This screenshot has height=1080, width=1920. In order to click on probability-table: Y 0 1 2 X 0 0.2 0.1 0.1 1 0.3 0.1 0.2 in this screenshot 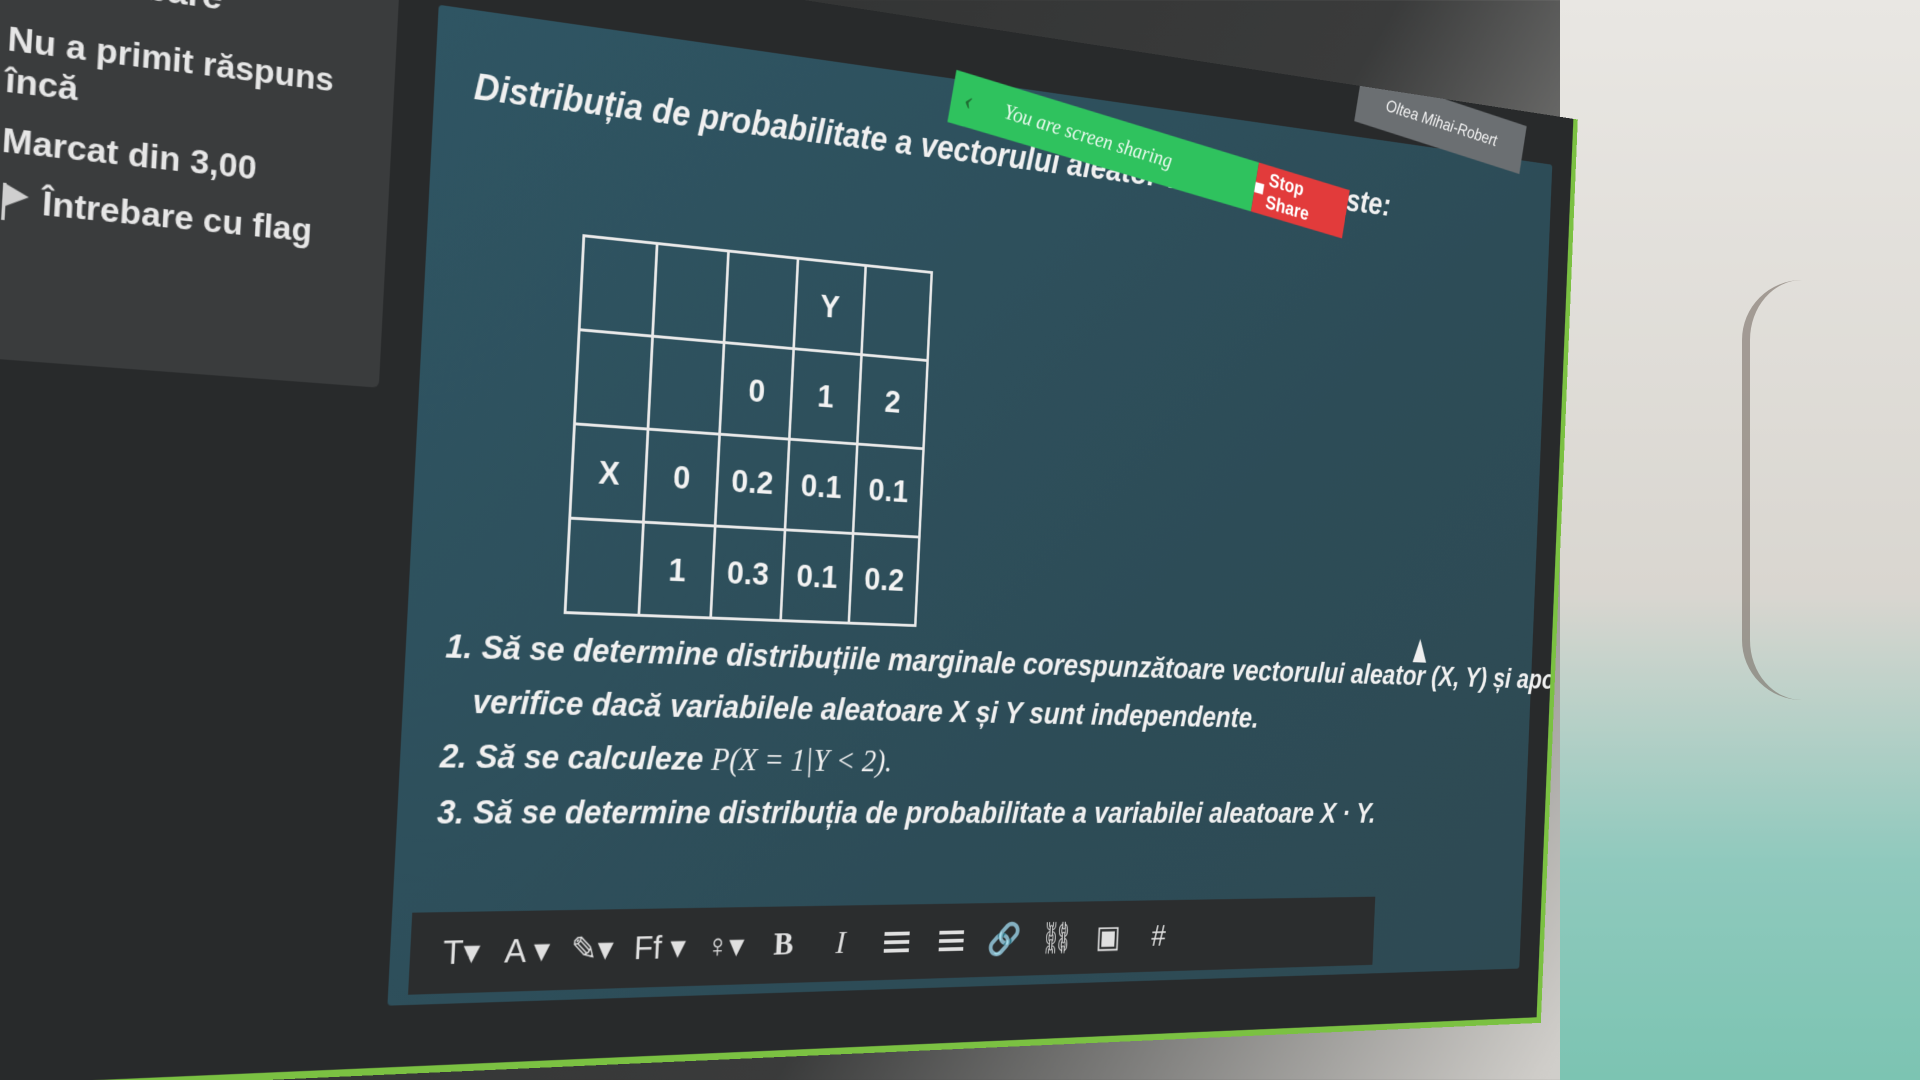, I will do `click(748, 430)`.